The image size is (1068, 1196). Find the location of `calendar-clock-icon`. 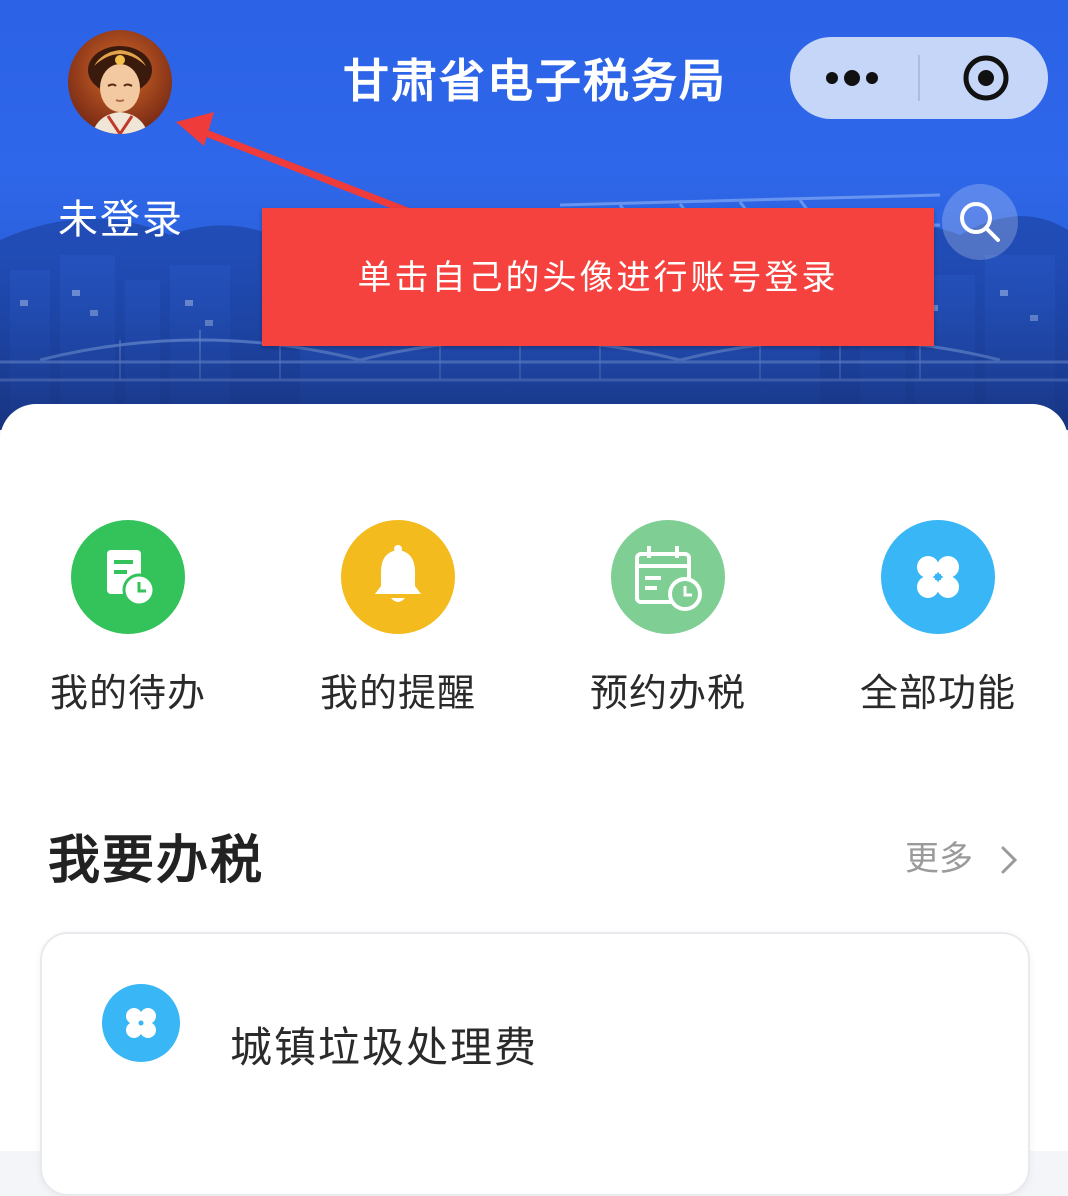

calendar-clock-icon is located at coordinates (668, 577).